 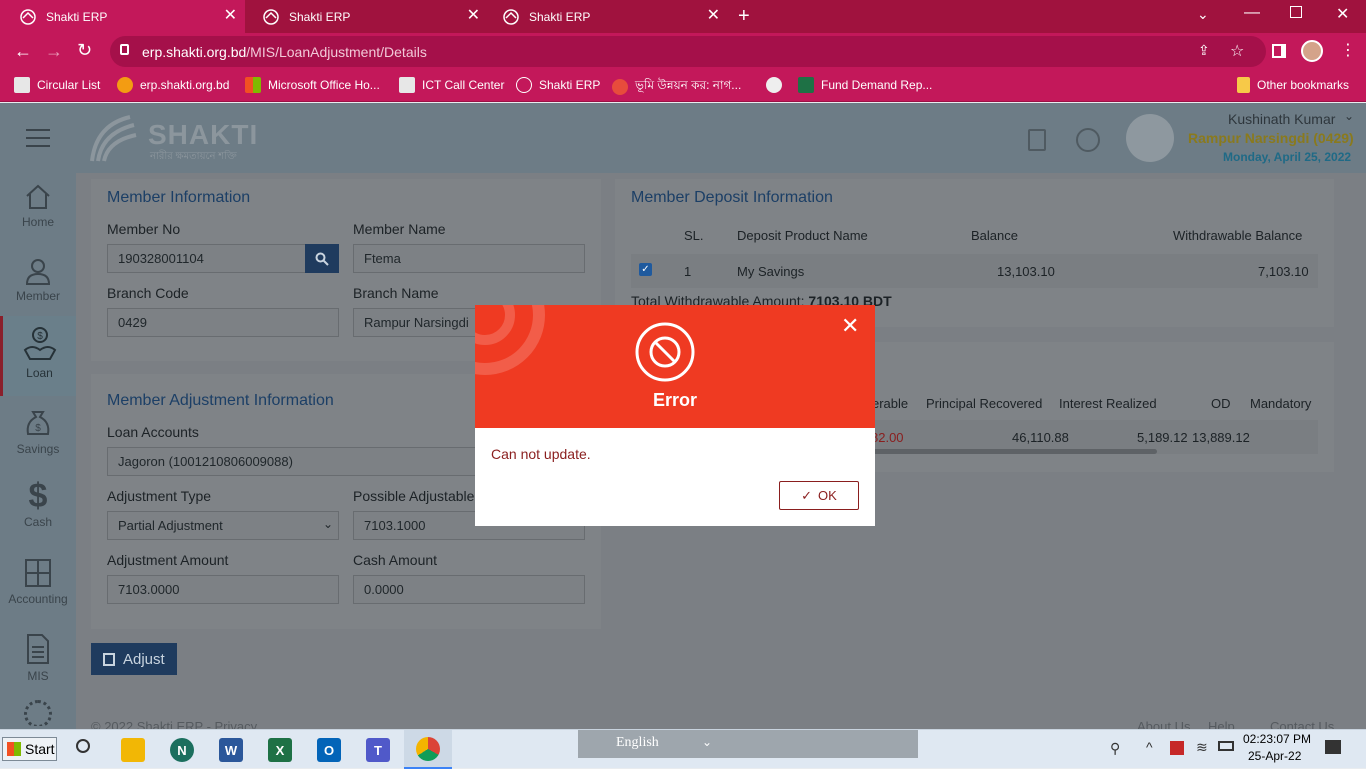 I want to click on member-no-input: 190328001104, so click(x=207, y=258).